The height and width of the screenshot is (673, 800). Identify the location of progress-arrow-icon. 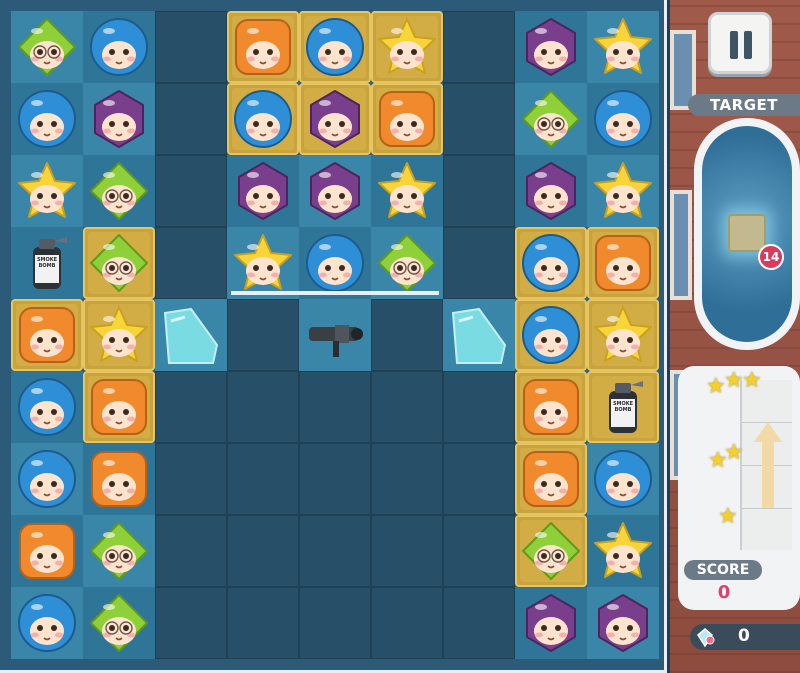
(768, 465).